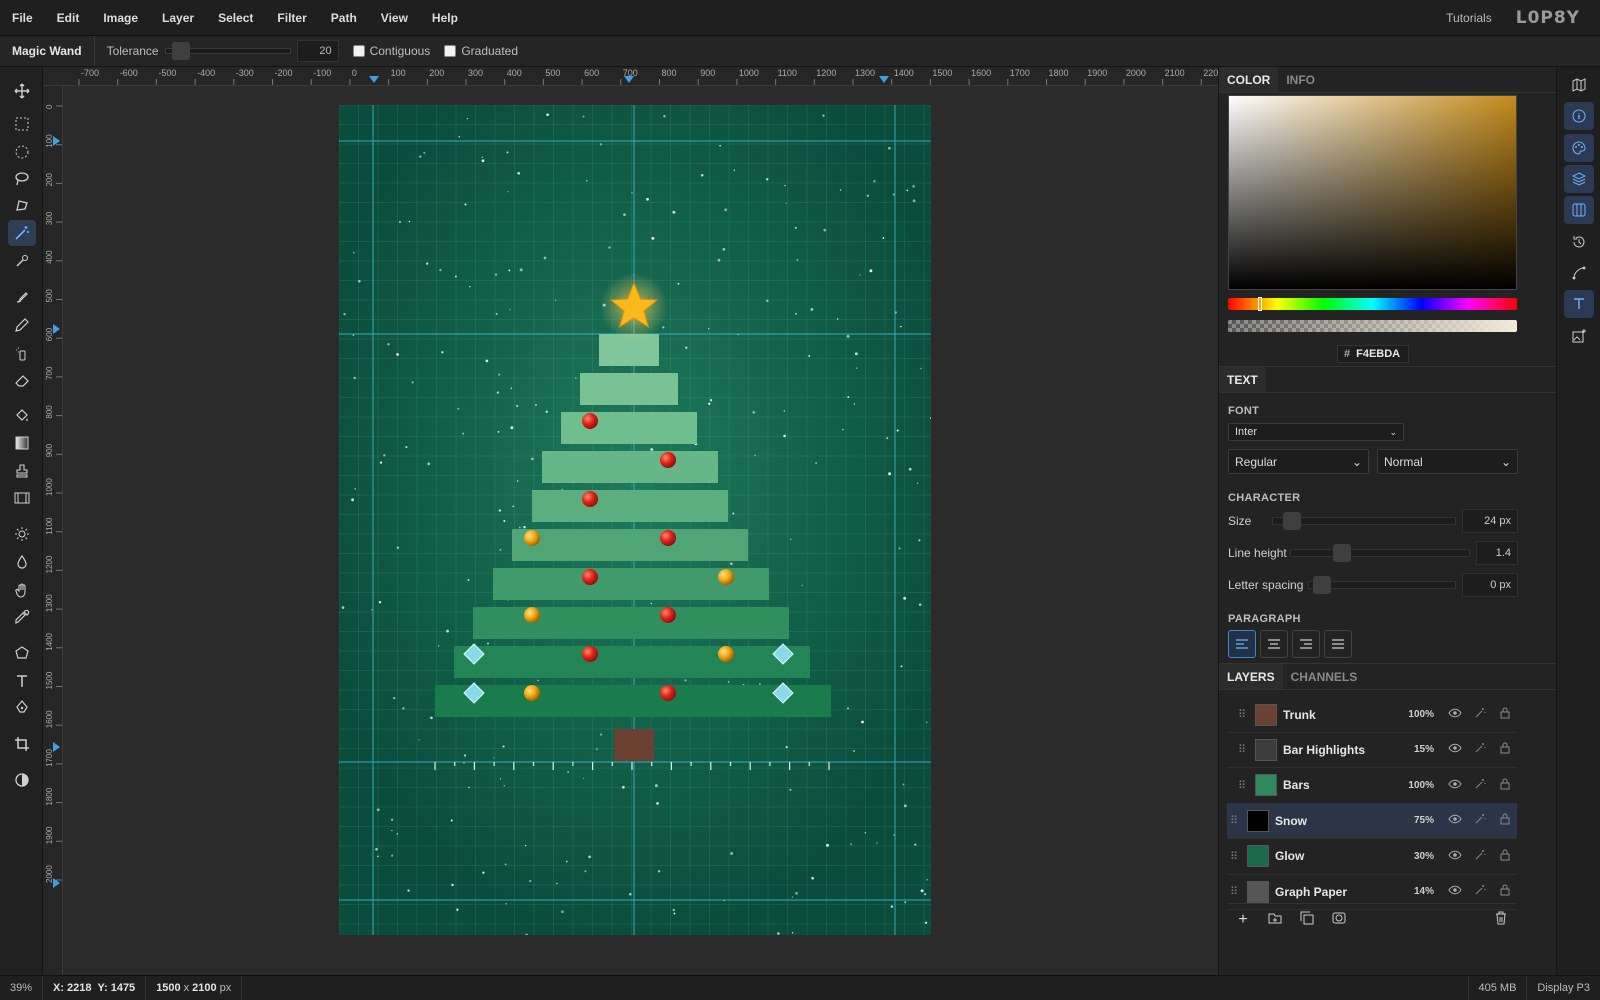 The image size is (1600, 1000). I want to click on line-height-input: 1.4, so click(1497, 553).